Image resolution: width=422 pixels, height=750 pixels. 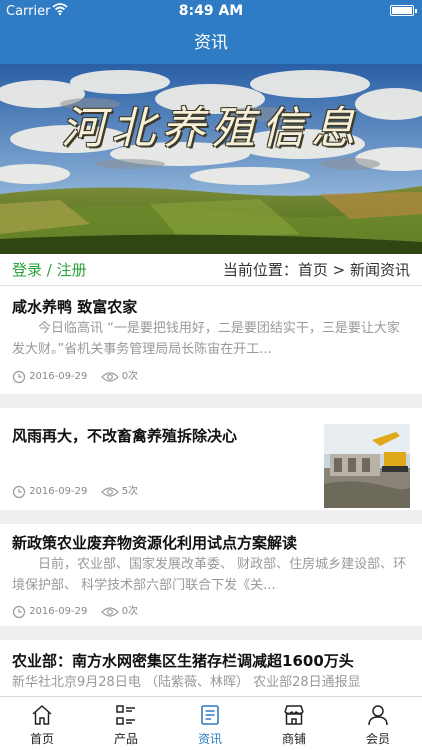 I want to click on user-icon, so click(x=378, y=715).